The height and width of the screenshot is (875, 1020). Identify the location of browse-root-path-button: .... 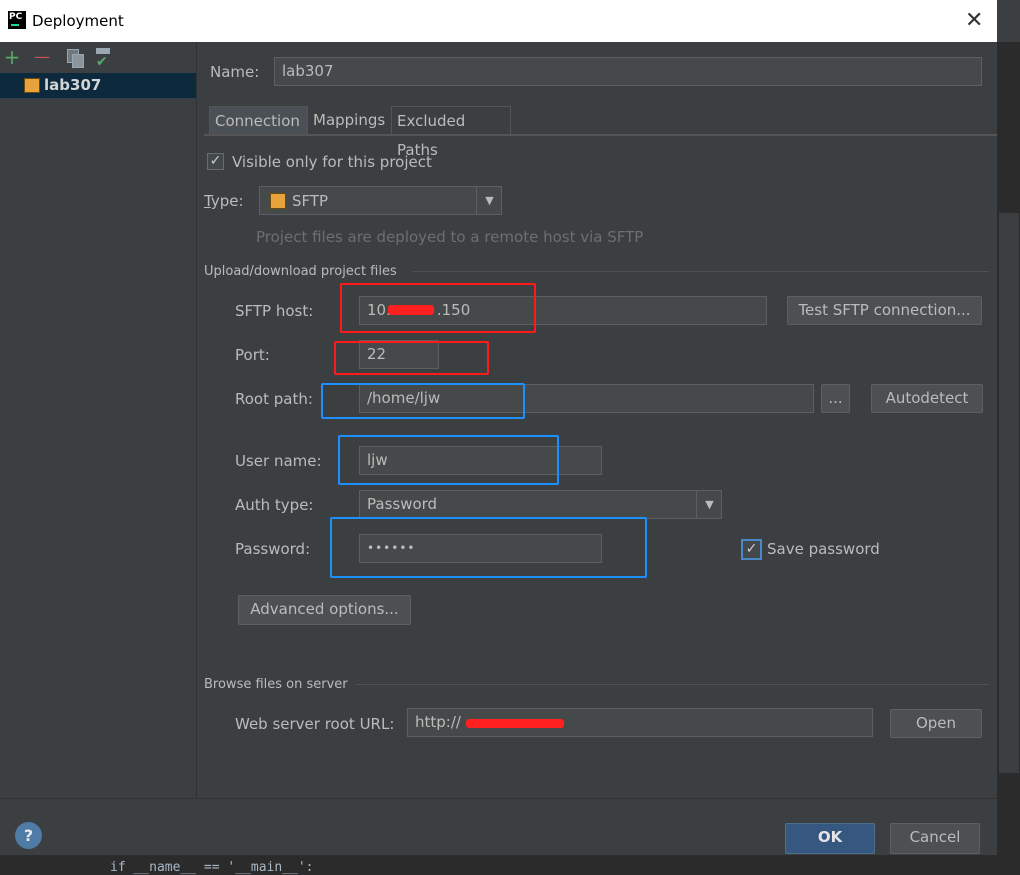
(835, 398).